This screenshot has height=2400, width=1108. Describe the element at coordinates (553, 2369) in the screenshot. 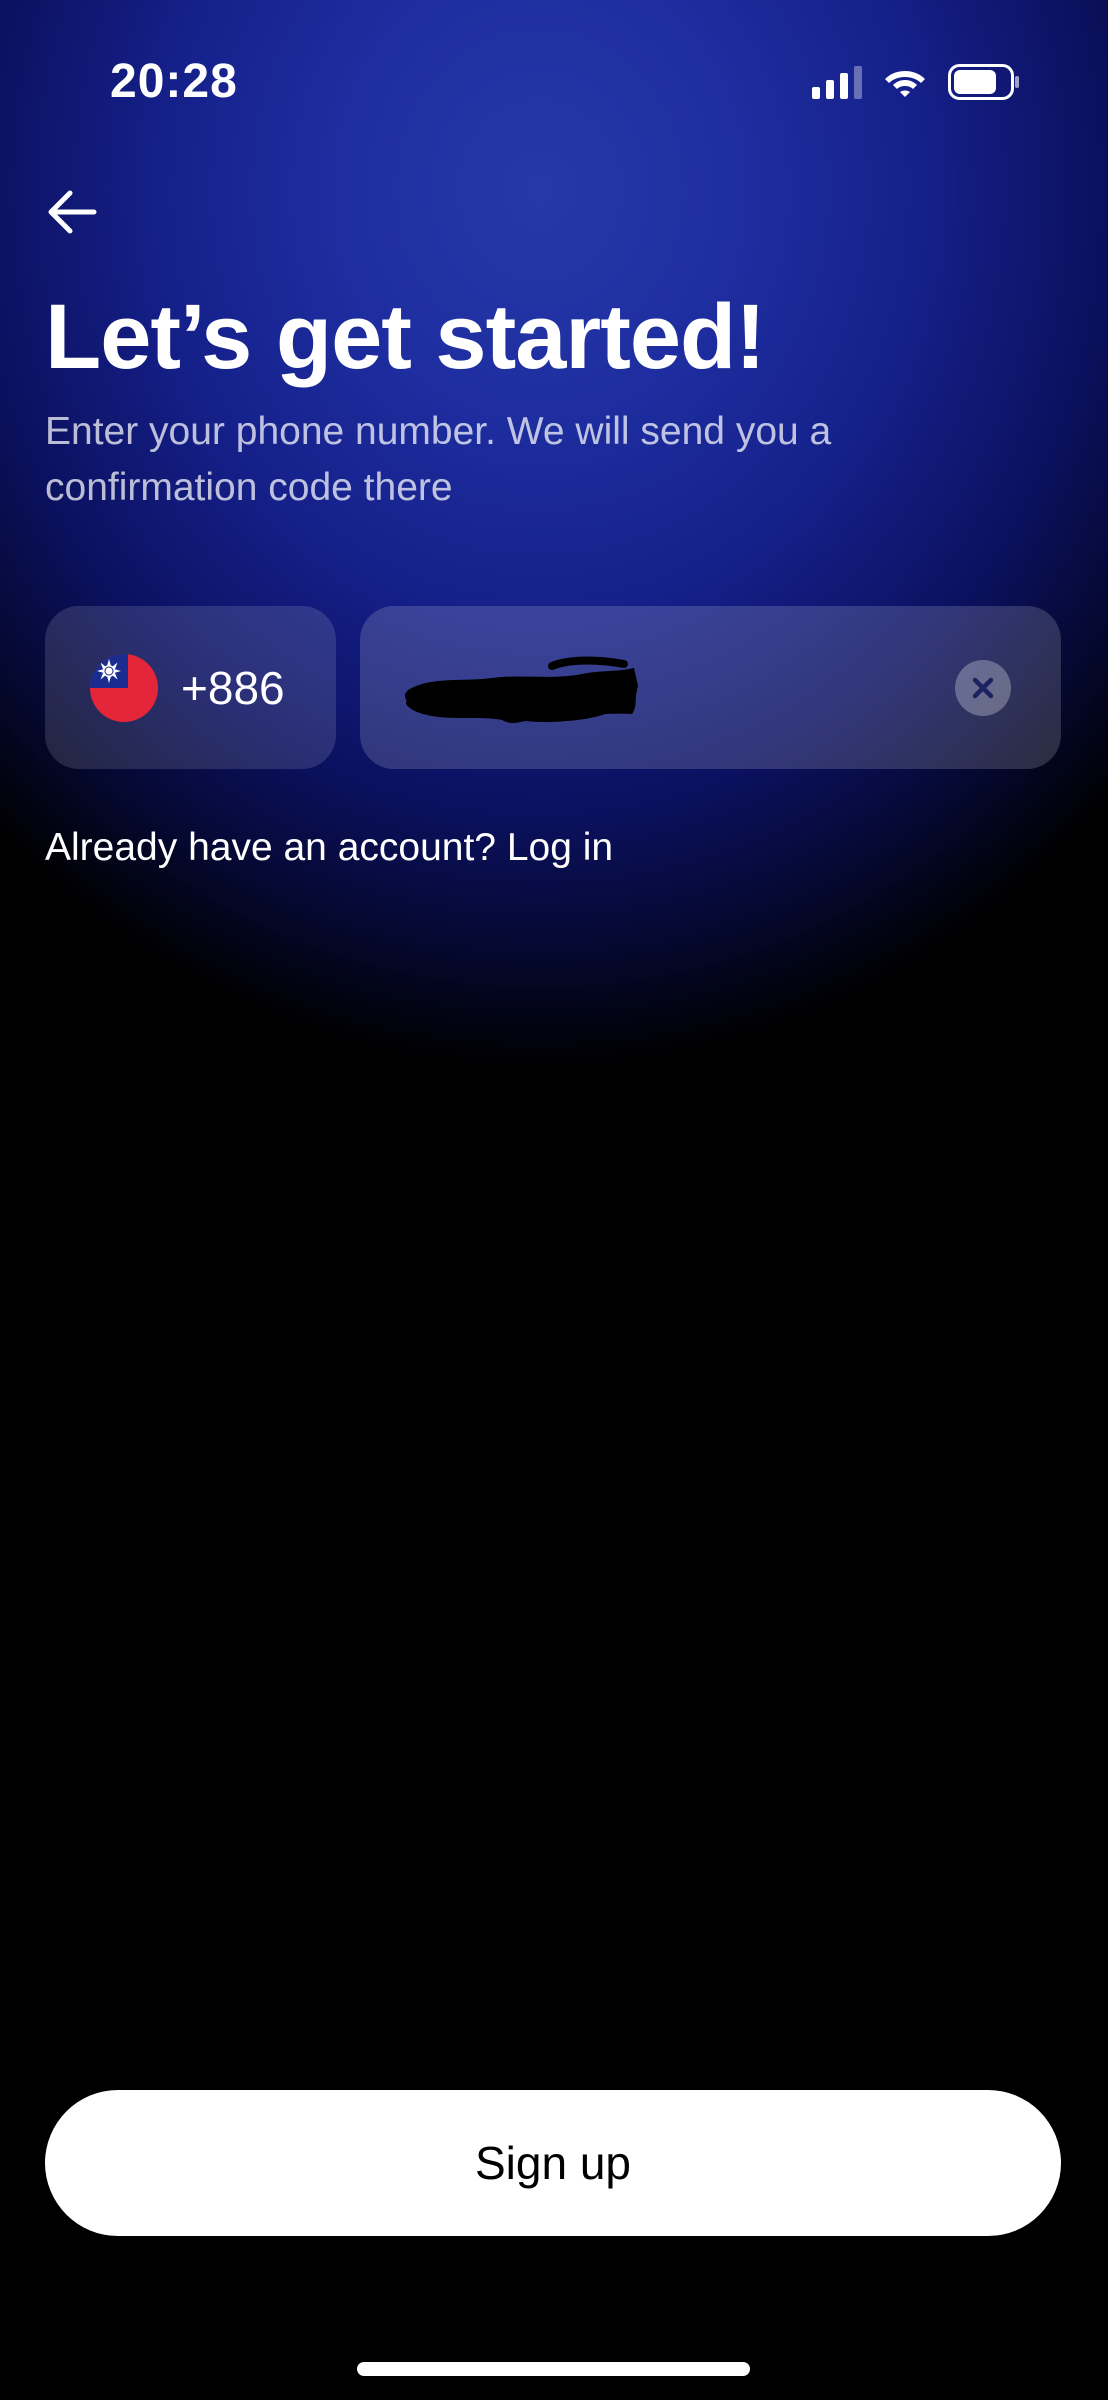

I see `home-indicator` at that location.